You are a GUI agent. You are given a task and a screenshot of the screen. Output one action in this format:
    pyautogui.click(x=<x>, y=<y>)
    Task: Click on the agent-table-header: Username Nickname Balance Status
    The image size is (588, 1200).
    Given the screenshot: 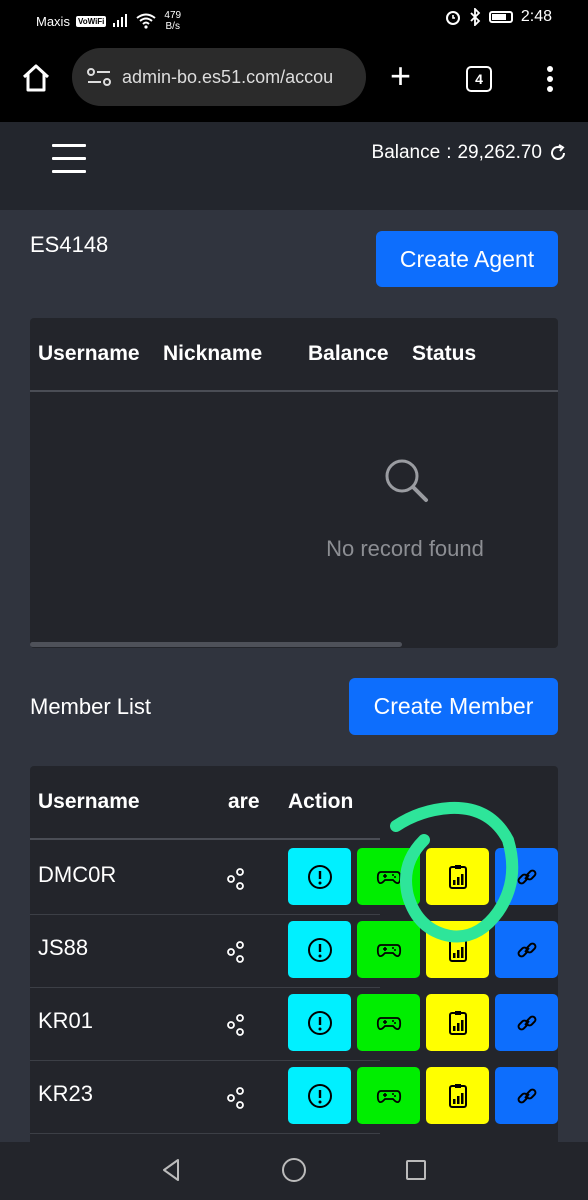 What is the action you would take?
    pyautogui.click(x=294, y=355)
    